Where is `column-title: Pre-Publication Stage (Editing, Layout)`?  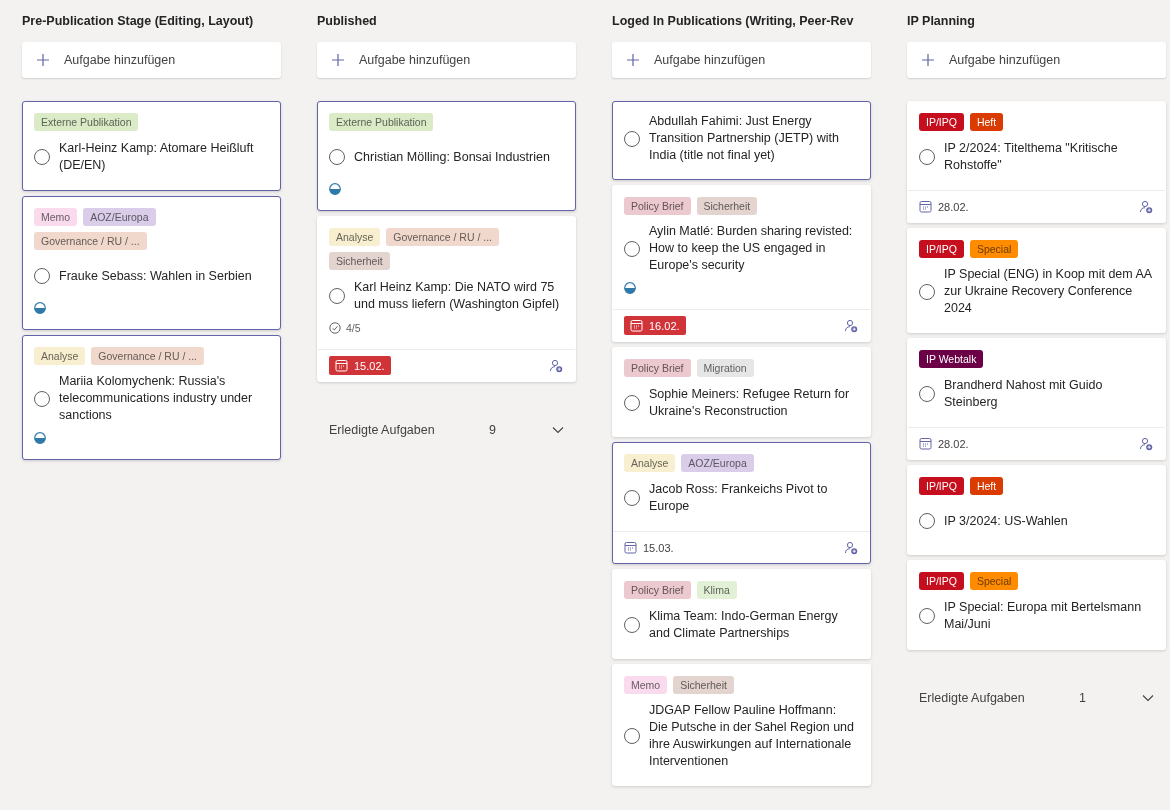
column-title: Pre-Publication Stage (Editing, Layout) is located at coordinates (138, 22).